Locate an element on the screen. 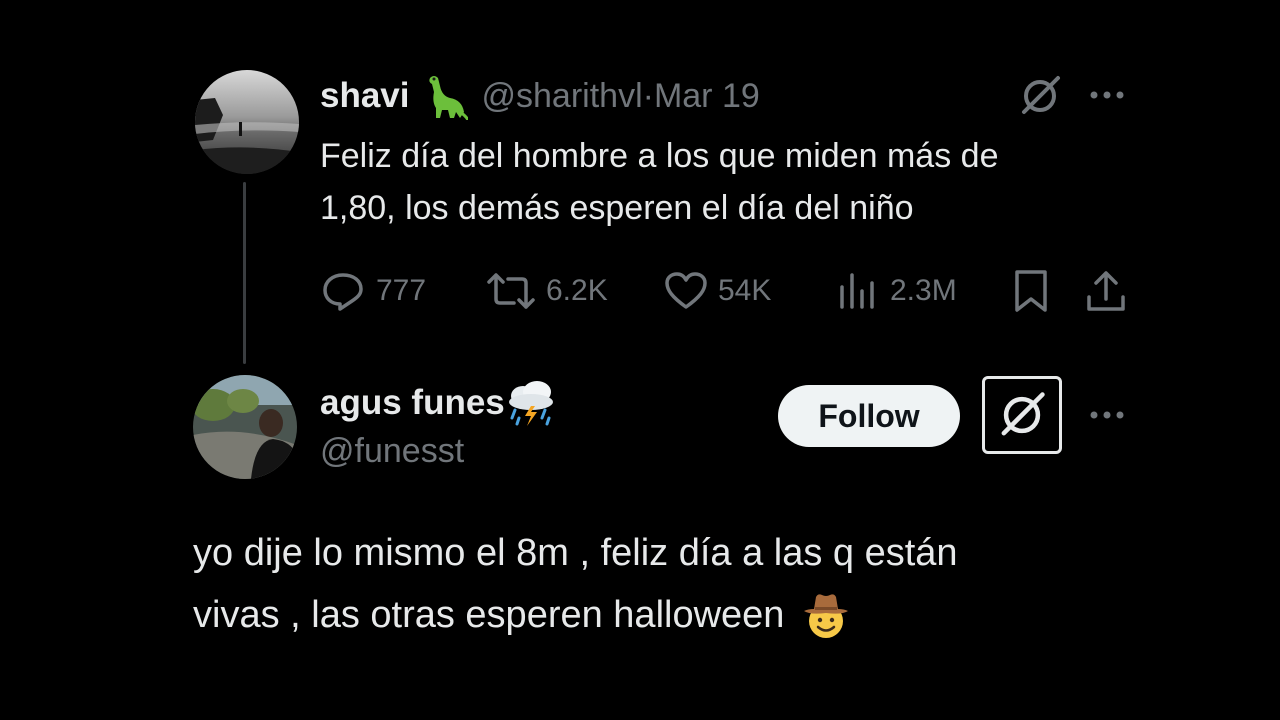  bookmark-button is located at coordinates (1036, 291).